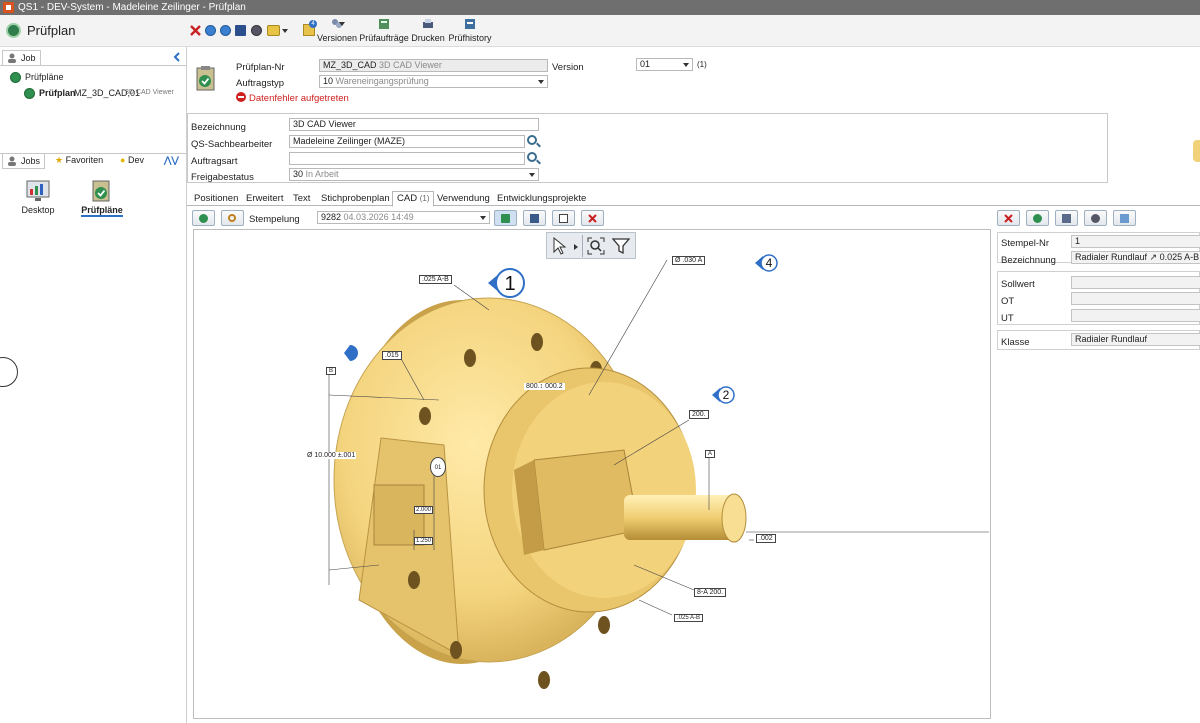 The height and width of the screenshot is (723, 1200). I want to click on tab-favoriten-label: Favoriten, so click(84, 160).